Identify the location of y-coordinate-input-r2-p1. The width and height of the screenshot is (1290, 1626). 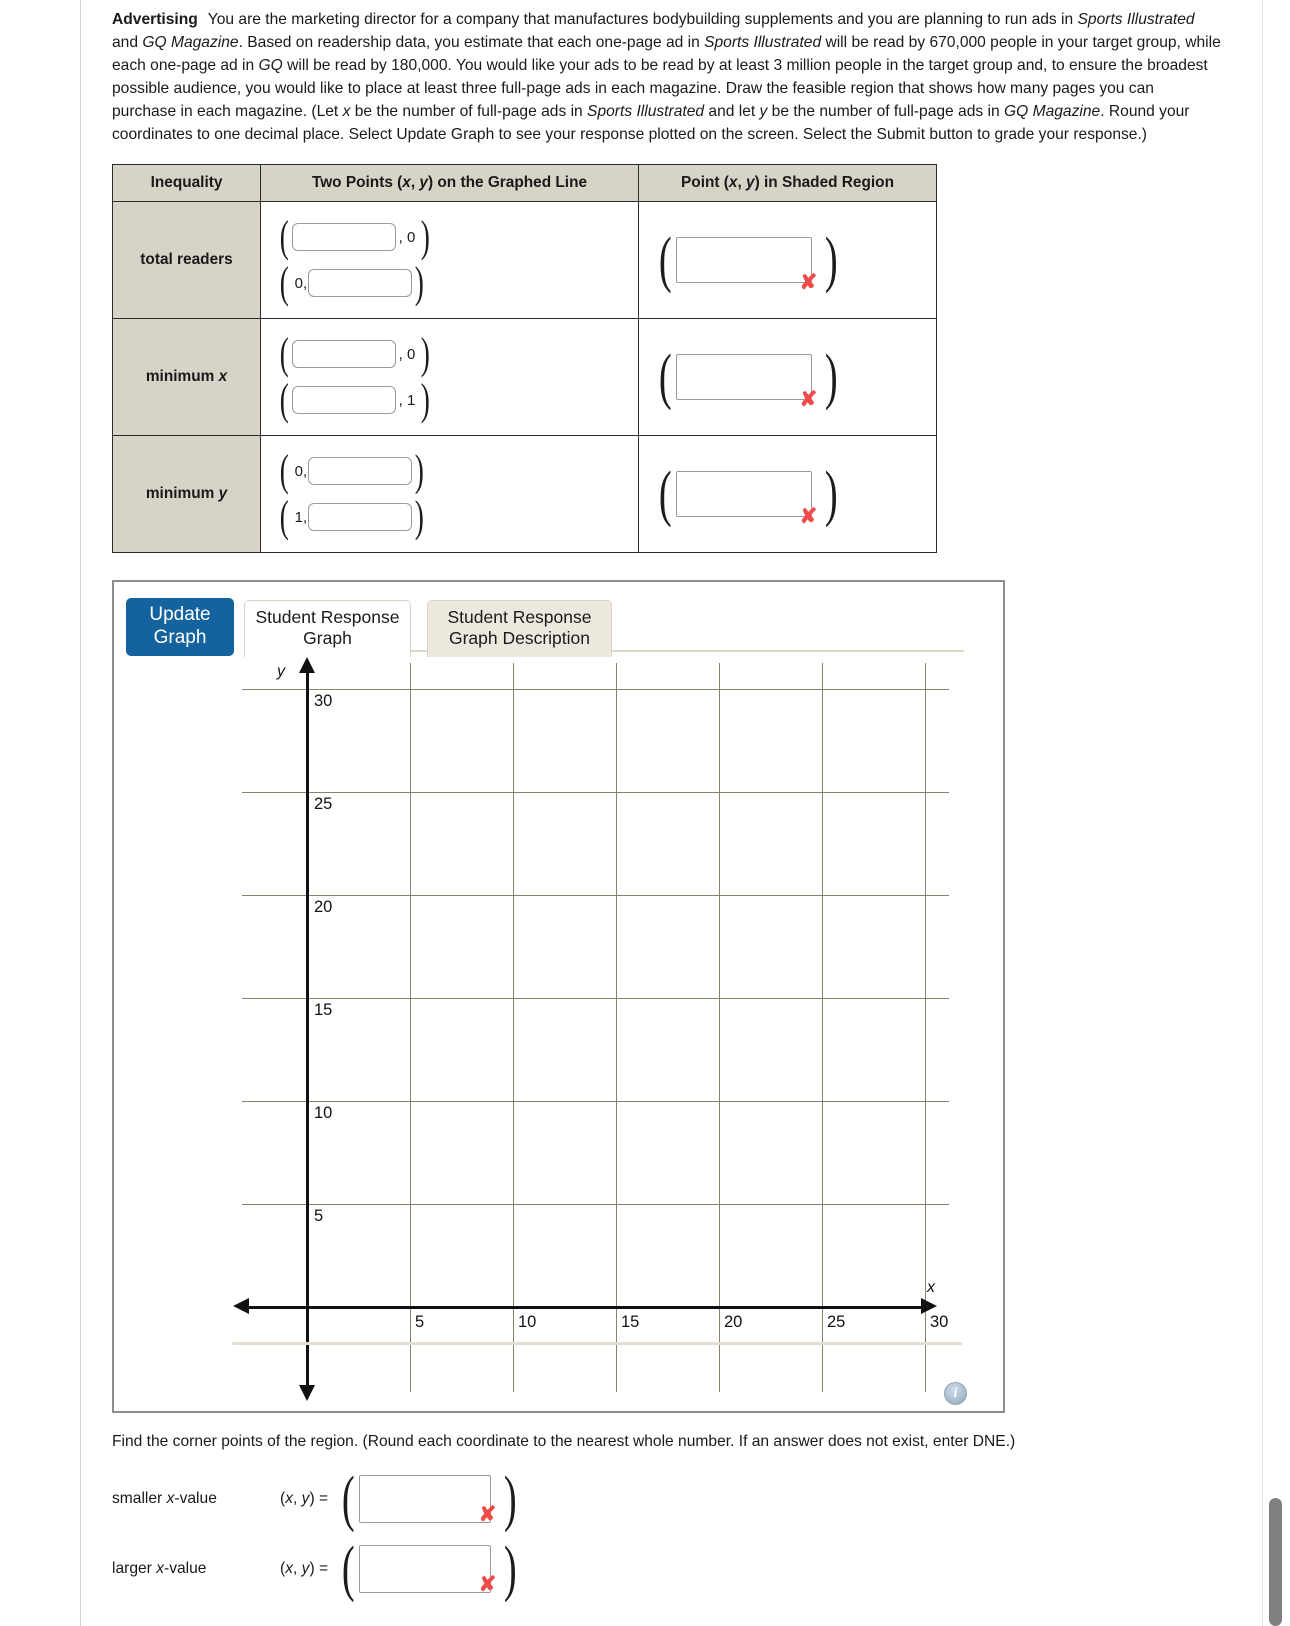
(360, 517).